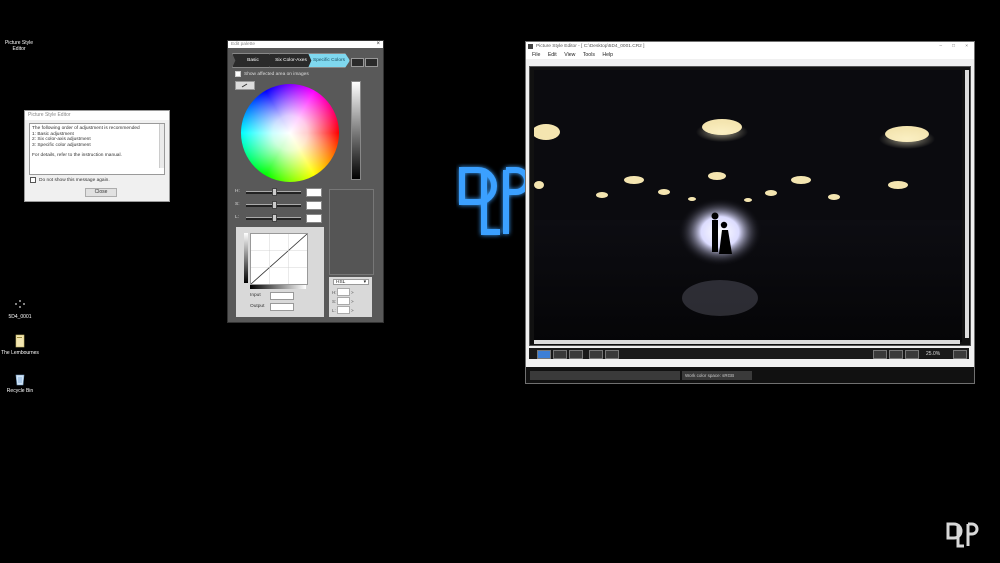  I want to click on readout-h-field, so click(343, 292).